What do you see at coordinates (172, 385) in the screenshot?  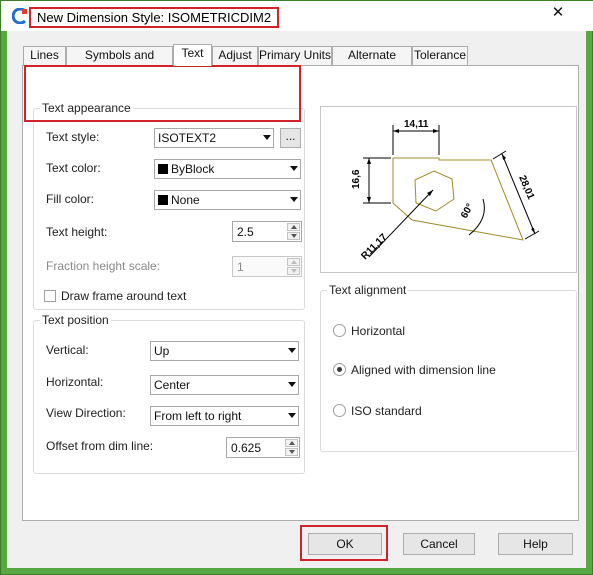 I see `horizontal-value: Center` at bounding box center [172, 385].